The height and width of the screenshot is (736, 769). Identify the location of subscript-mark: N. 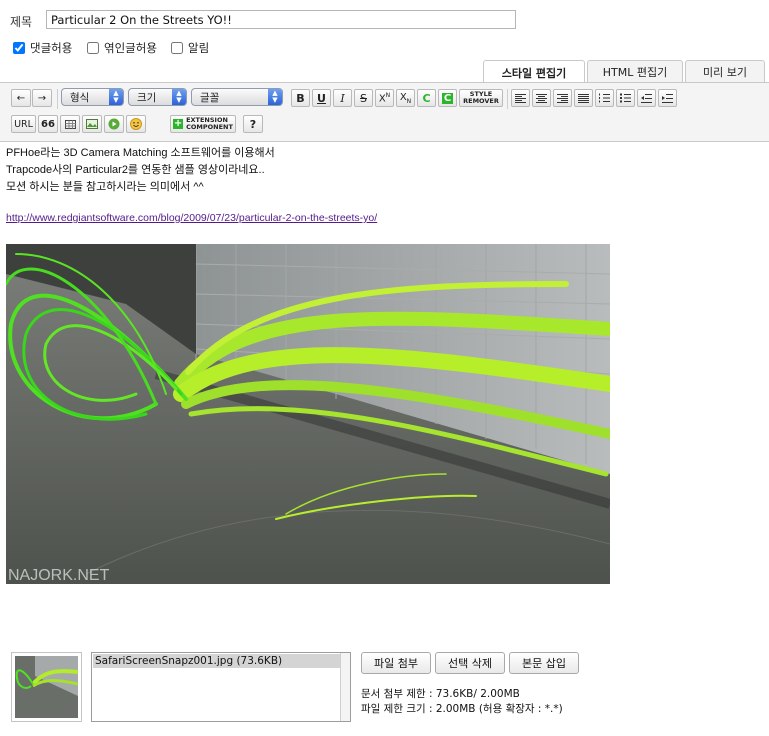
(409, 101).